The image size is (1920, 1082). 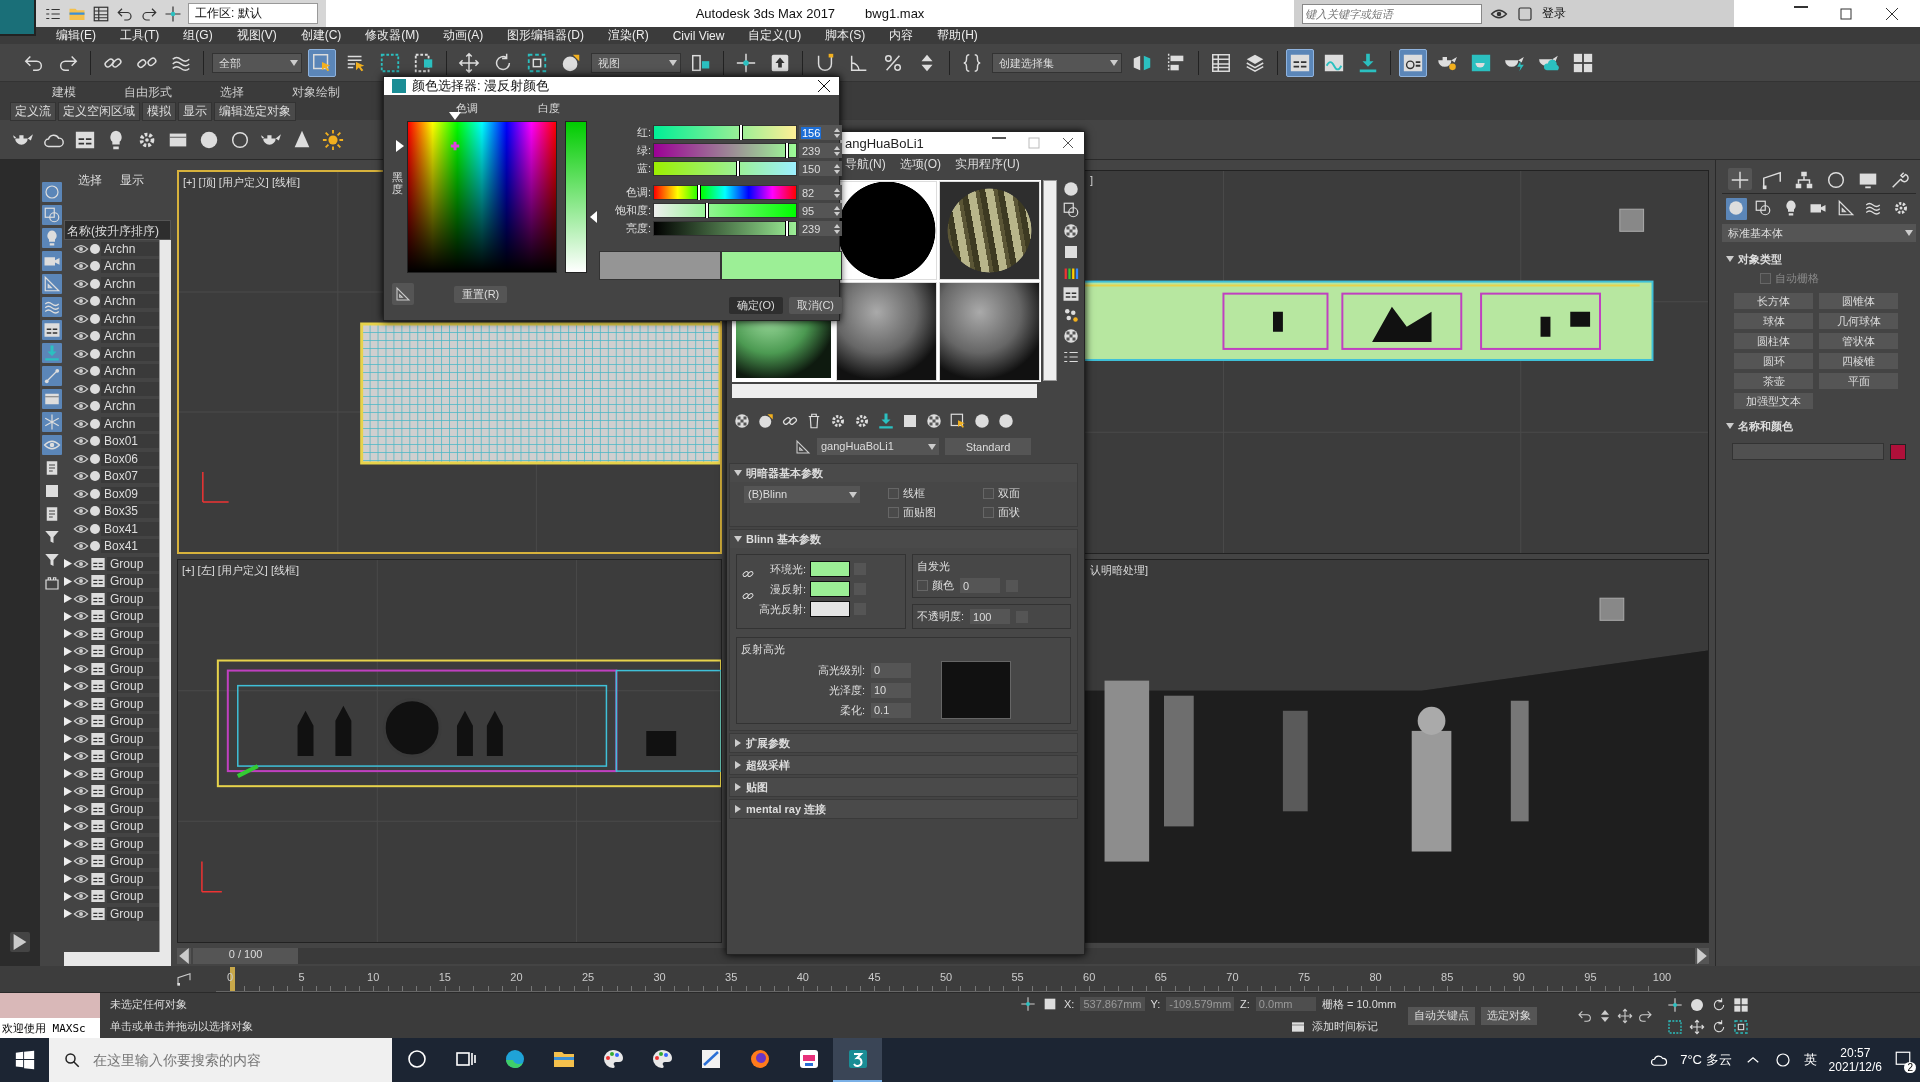 I want to click on add-time-tag-link: 添加时间标记, so click(x=1345, y=1027).